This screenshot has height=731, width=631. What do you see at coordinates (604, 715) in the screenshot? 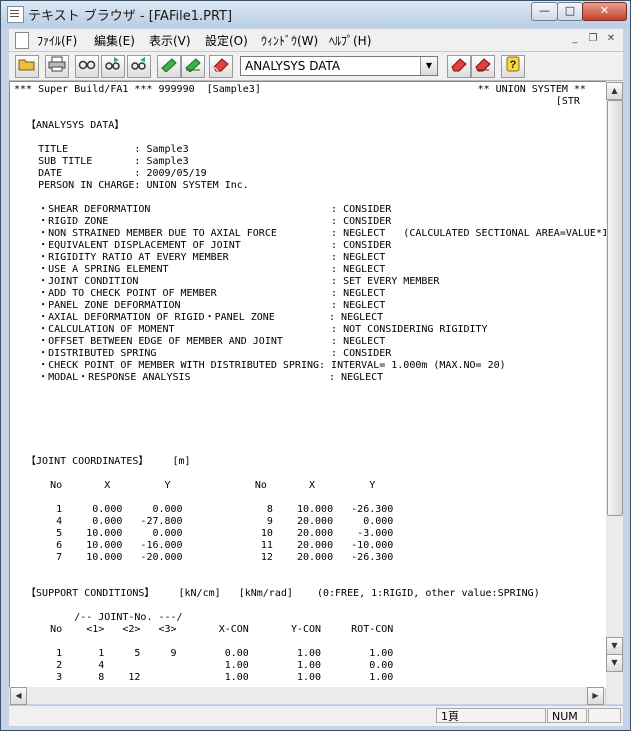
I see `status-empty` at bounding box center [604, 715].